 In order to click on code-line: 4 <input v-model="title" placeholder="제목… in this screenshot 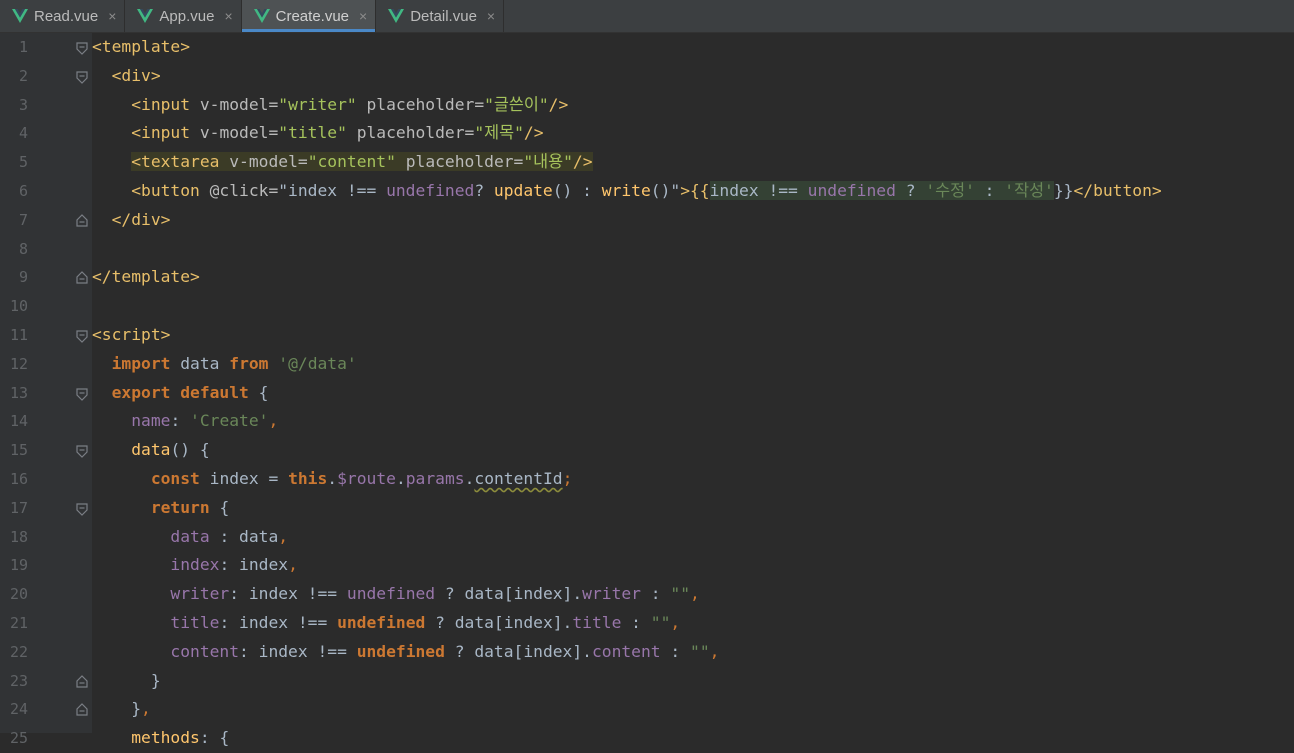, I will do `click(647, 133)`.